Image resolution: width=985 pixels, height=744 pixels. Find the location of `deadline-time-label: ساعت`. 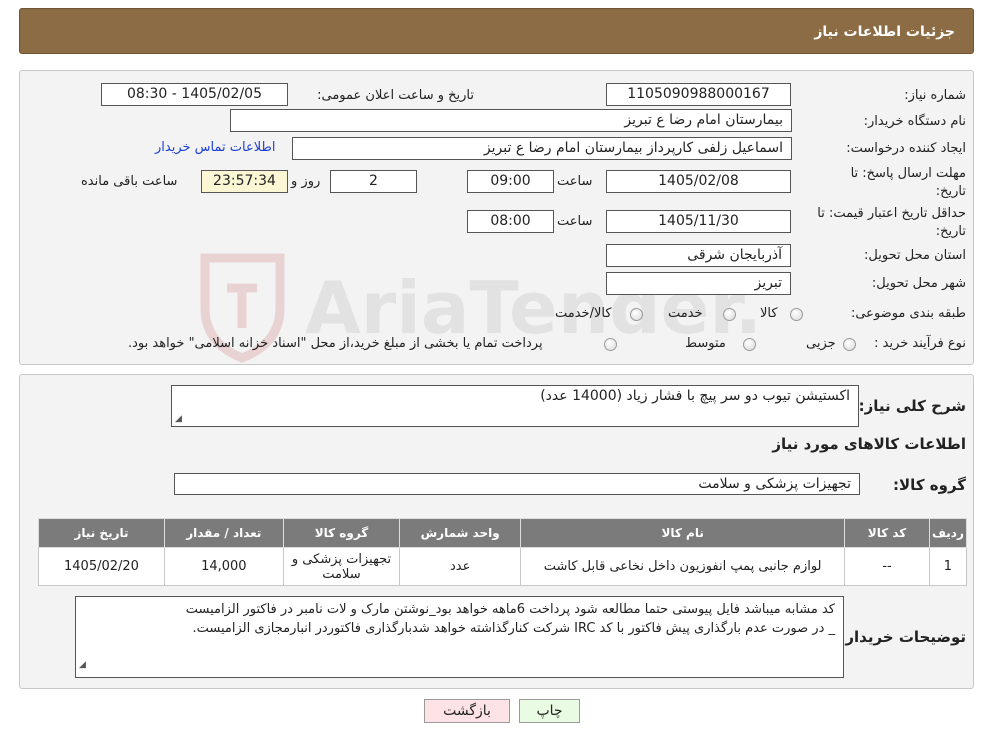

deadline-time-label: ساعت is located at coordinates (575, 181).